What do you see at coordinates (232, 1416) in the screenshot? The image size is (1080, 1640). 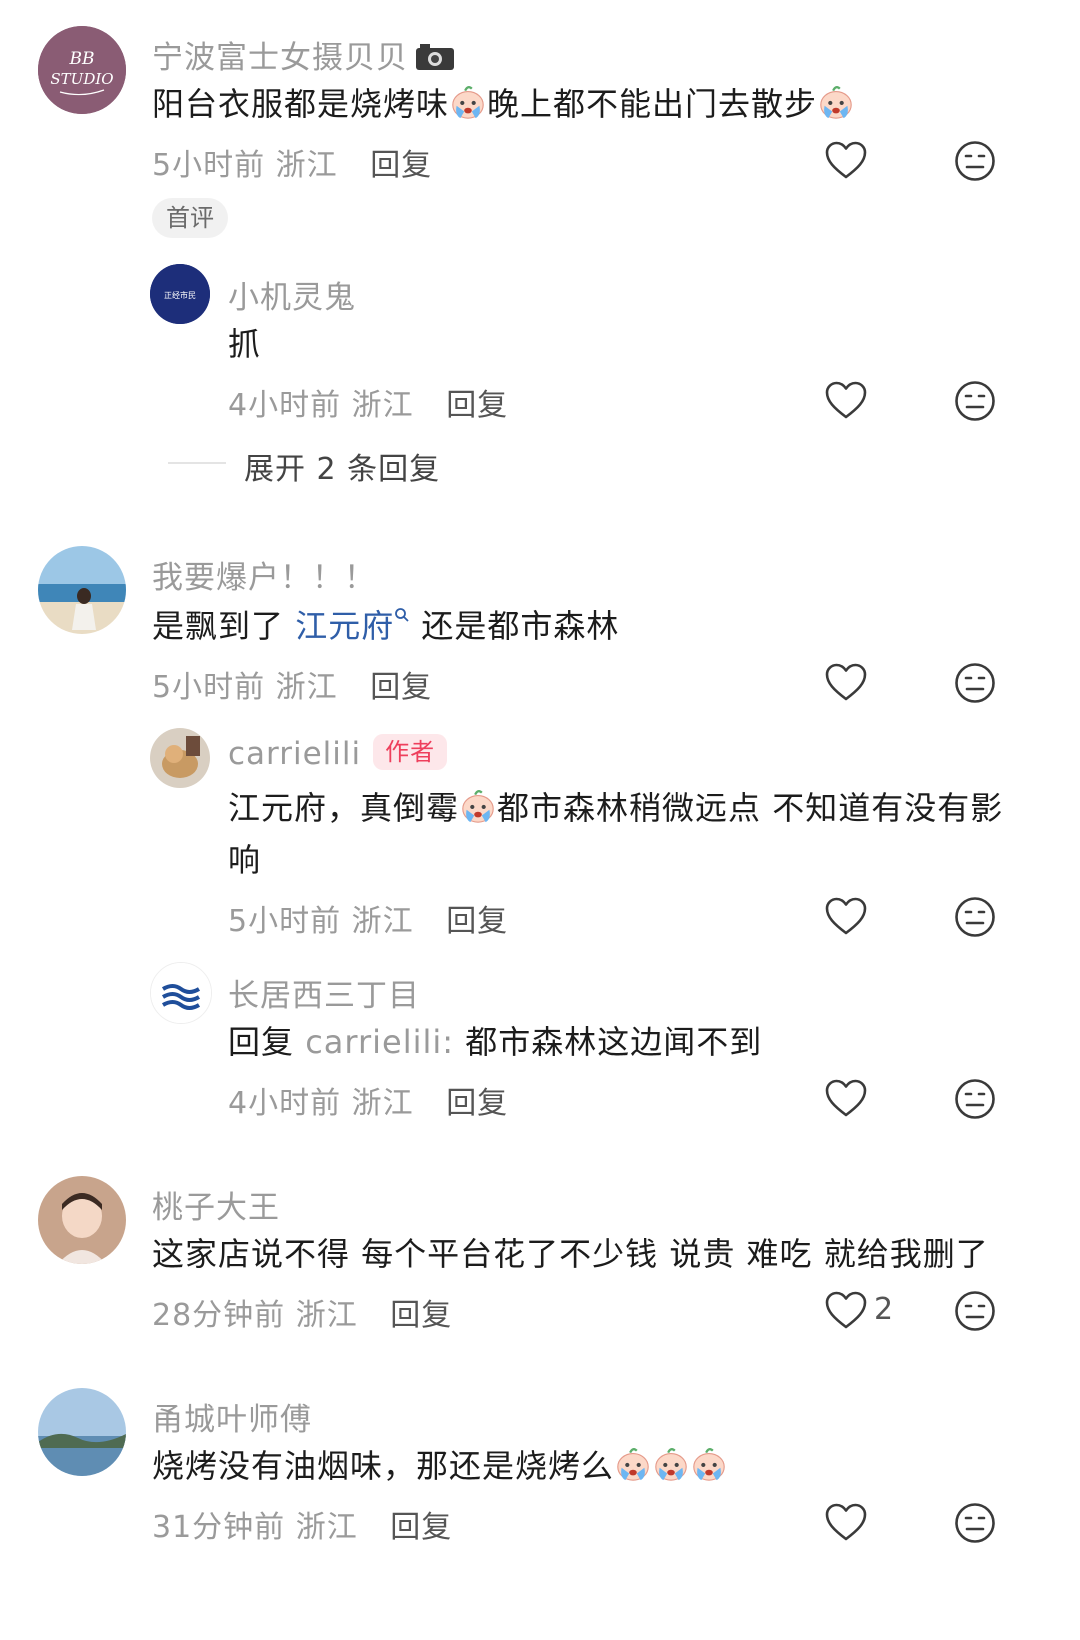 I see `username: 甬城叶师傅` at bounding box center [232, 1416].